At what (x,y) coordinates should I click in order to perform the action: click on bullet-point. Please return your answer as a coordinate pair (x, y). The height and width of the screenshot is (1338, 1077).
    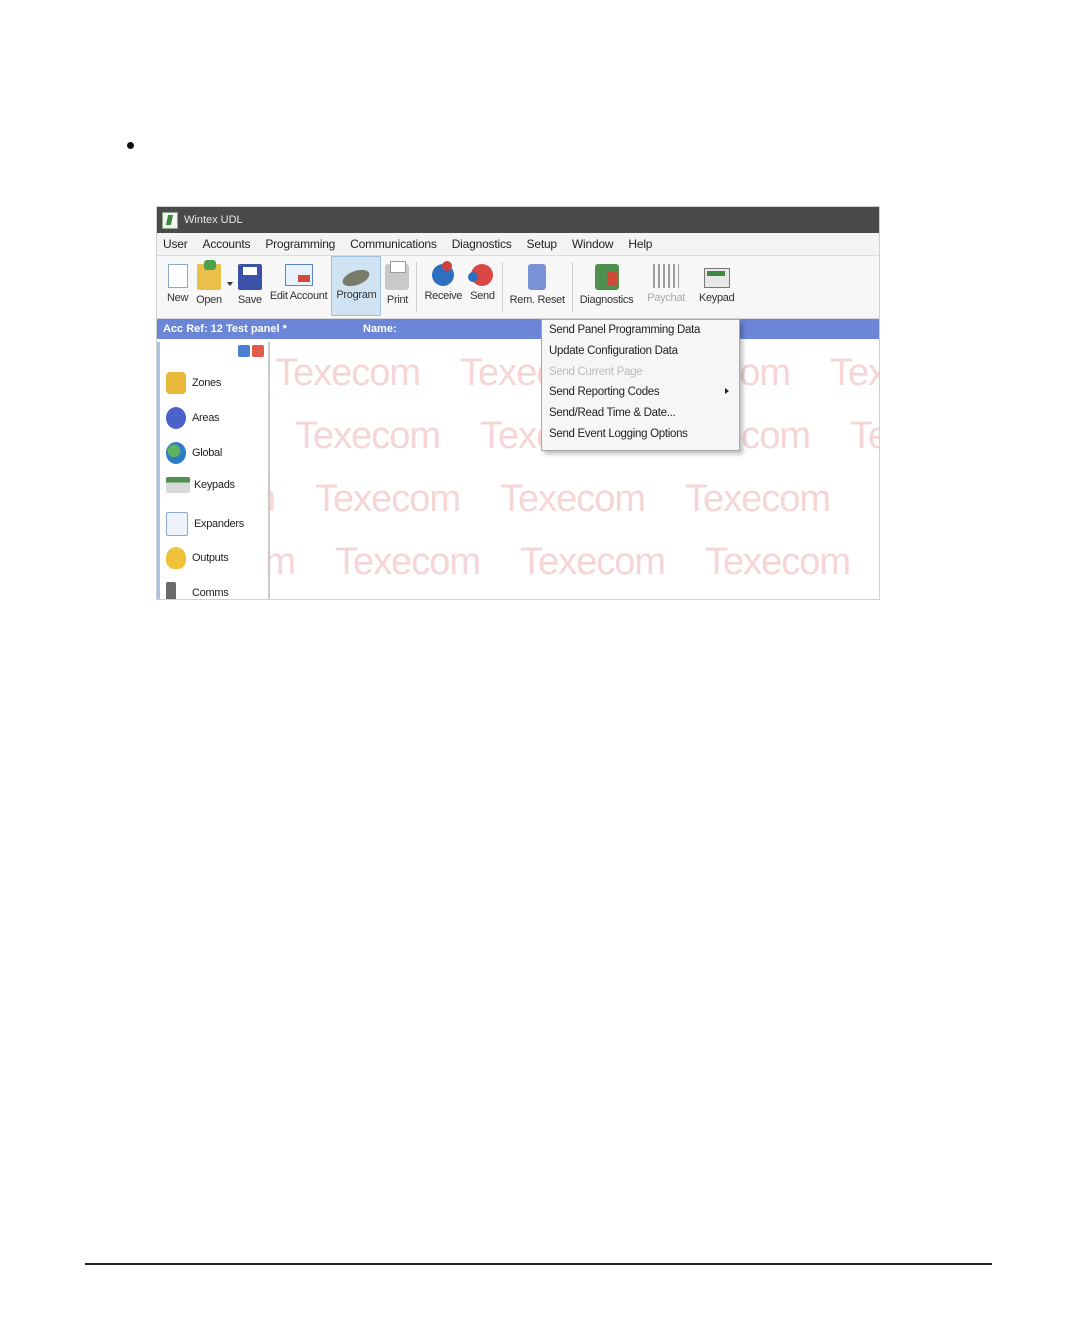
    Looking at the image, I should click on (130, 145).